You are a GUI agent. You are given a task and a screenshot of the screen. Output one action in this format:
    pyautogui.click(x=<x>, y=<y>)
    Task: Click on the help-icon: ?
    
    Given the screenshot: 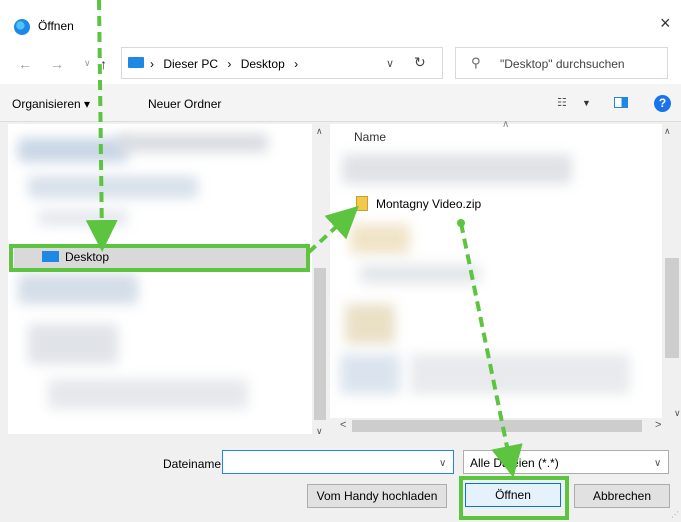 What is the action you would take?
    pyautogui.click(x=662, y=103)
    